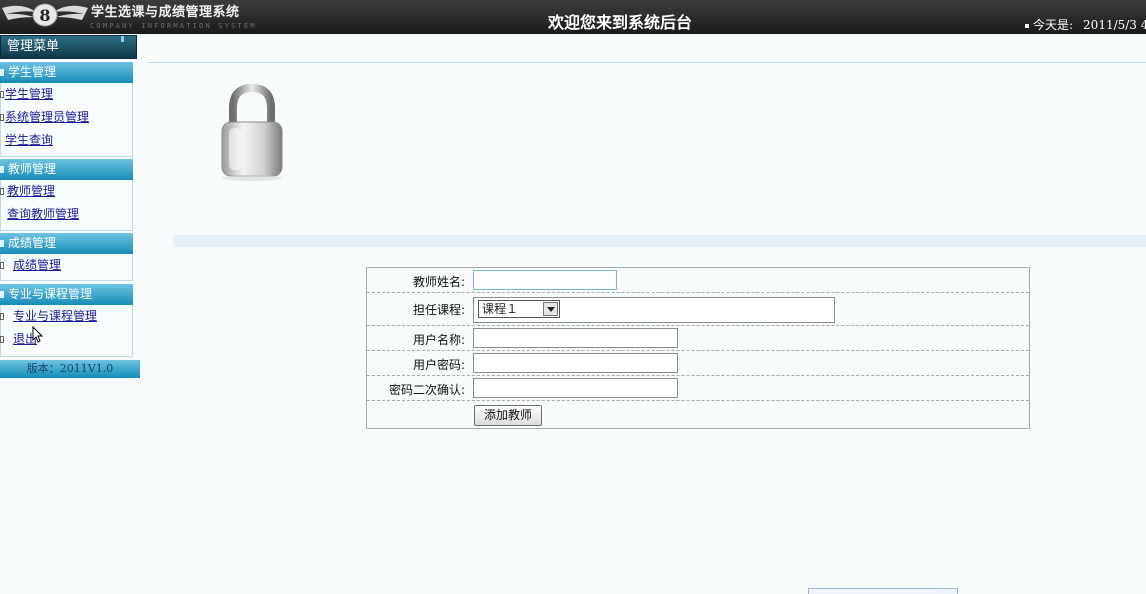  Describe the element at coordinates (438, 340) in the screenshot. I see `username-label: 用户名称:` at that location.